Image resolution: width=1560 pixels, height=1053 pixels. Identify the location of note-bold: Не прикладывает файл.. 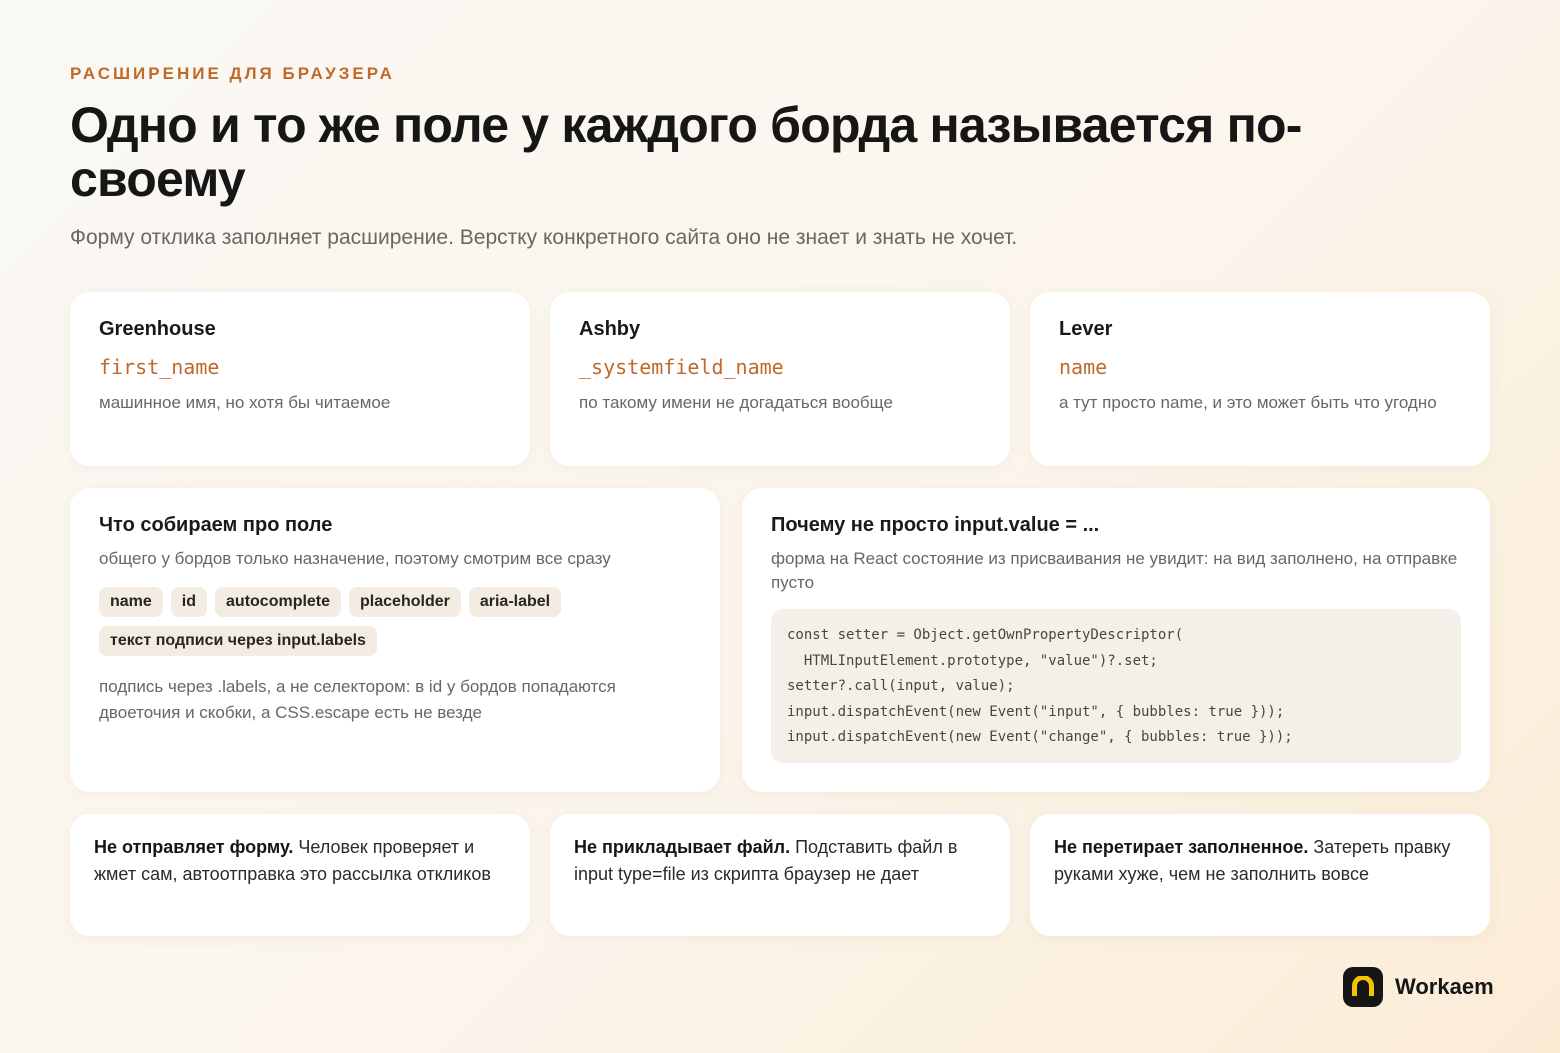
(682, 847).